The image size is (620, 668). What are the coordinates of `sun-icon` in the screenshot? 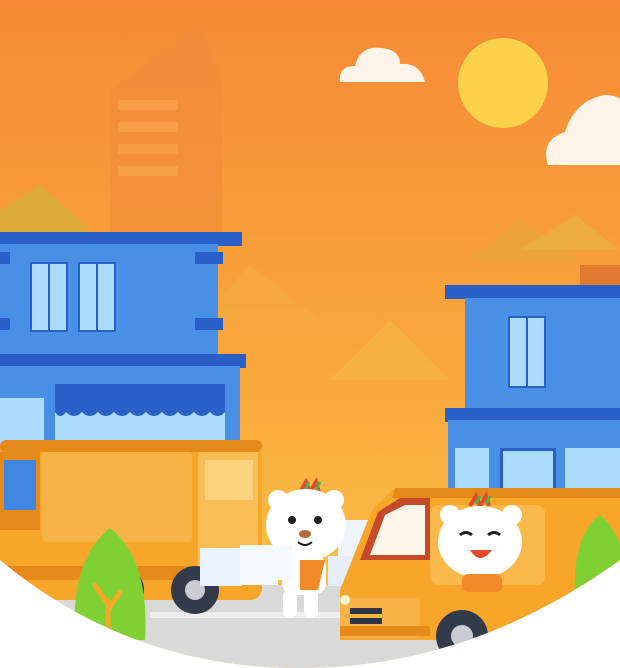 It's located at (503, 83).